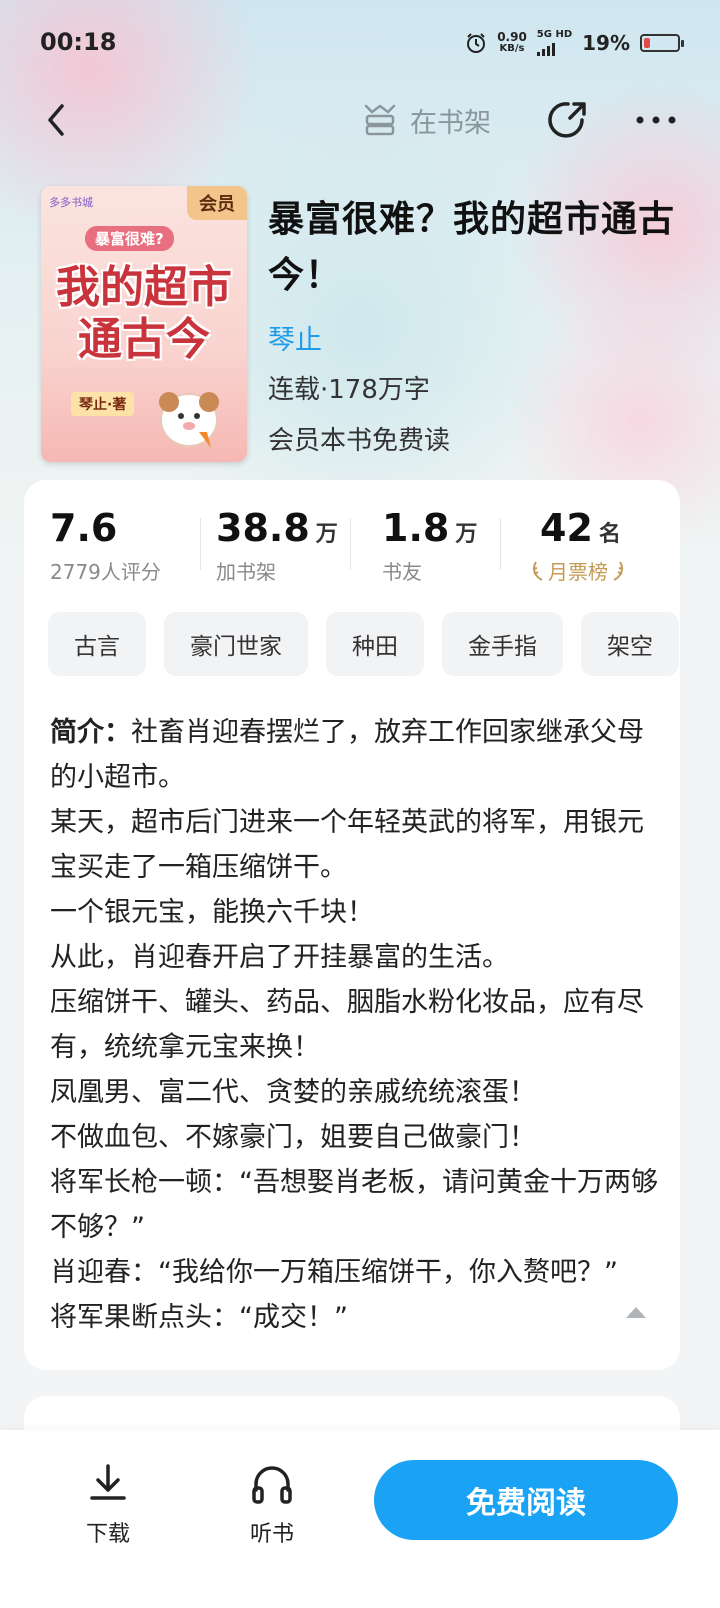 The height and width of the screenshot is (1608, 720). Describe the element at coordinates (217, 203) in the screenshot. I see `vip-badge: 会员` at that location.